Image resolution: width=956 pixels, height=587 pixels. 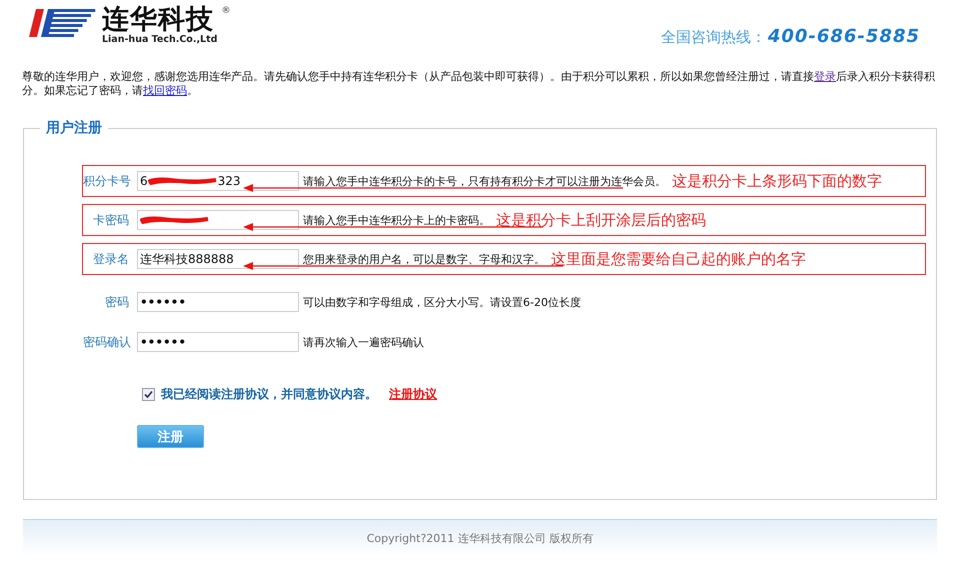 I want to click on recover-password-link: 找回密码, so click(x=165, y=90).